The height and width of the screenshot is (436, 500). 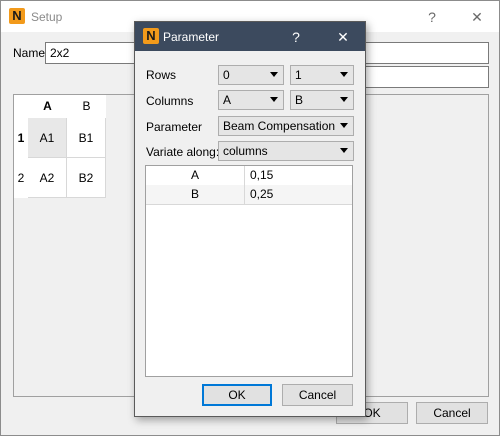 What do you see at coordinates (86, 106) in the screenshot?
I see `grid-col-header: B` at bounding box center [86, 106].